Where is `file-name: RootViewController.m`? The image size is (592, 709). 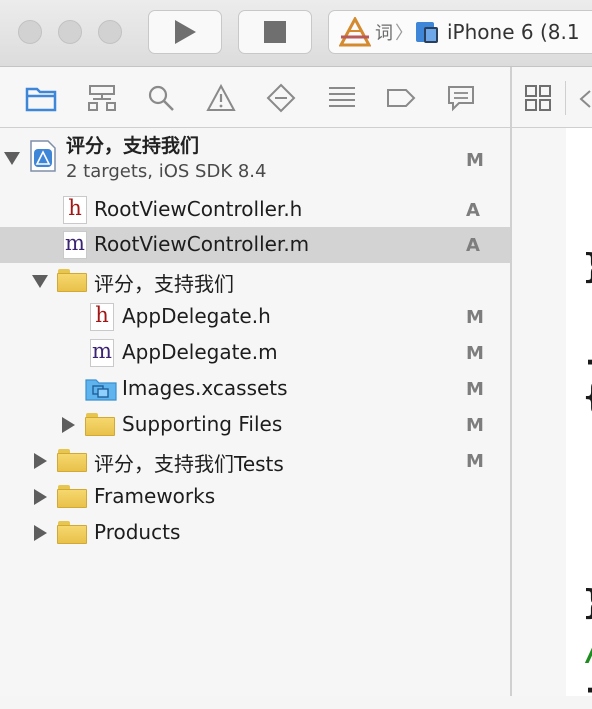 file-name: RootViewController.m is located at coordinates (202, 244).